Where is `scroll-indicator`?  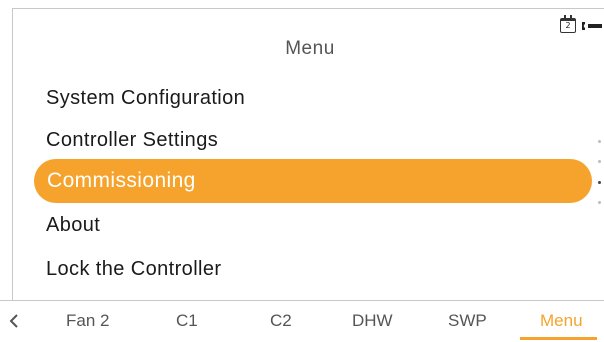 scroll-indicator is located at coordinates (599, 172).